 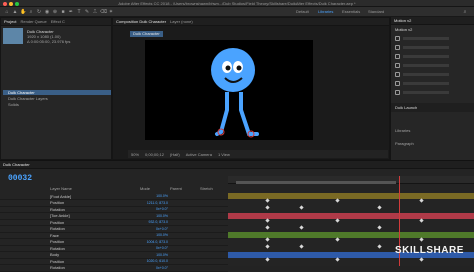 What do you see at coordinates (325, 12) in the screenshot?
I see `workspace-libraries: Libraries` at bounding box center [325, 12].